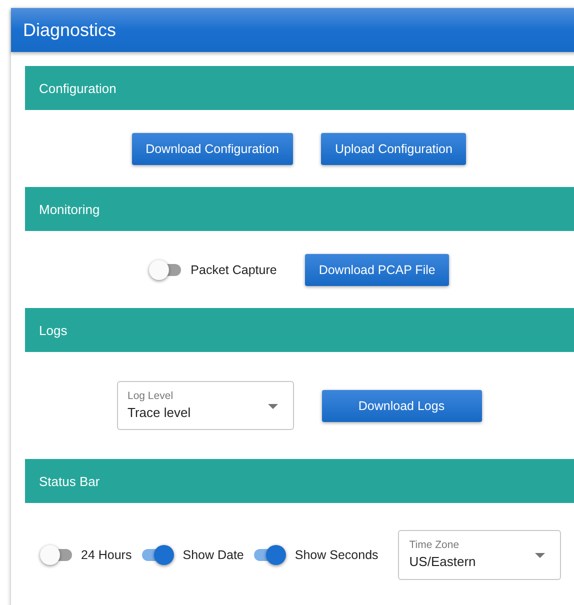 The width and height of the screenshot is (574, 605). Describe the element at coordinates (69, 209) in the screenshot. I see `section-title: Monitoring` at that location.